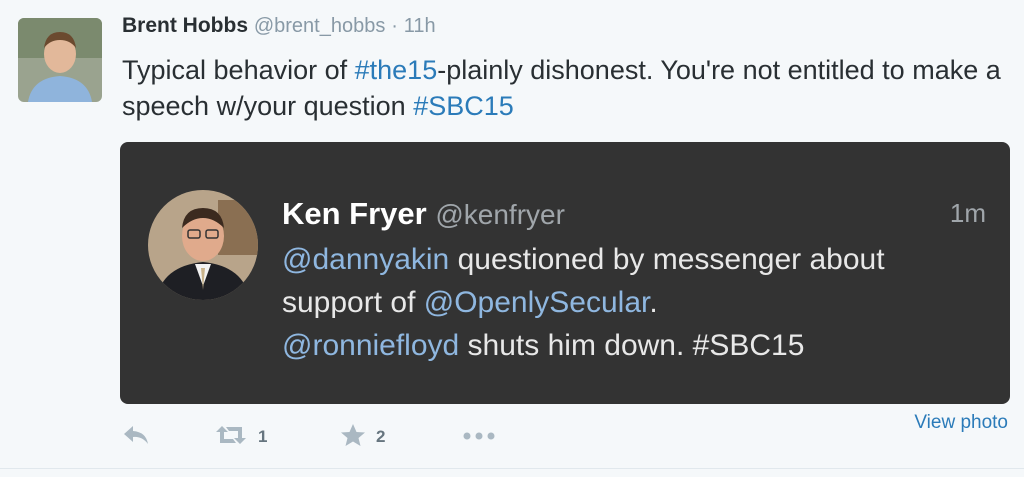 This screenshot has height=477, width=1024. I want to click on author-avatar, so click(60, 60).